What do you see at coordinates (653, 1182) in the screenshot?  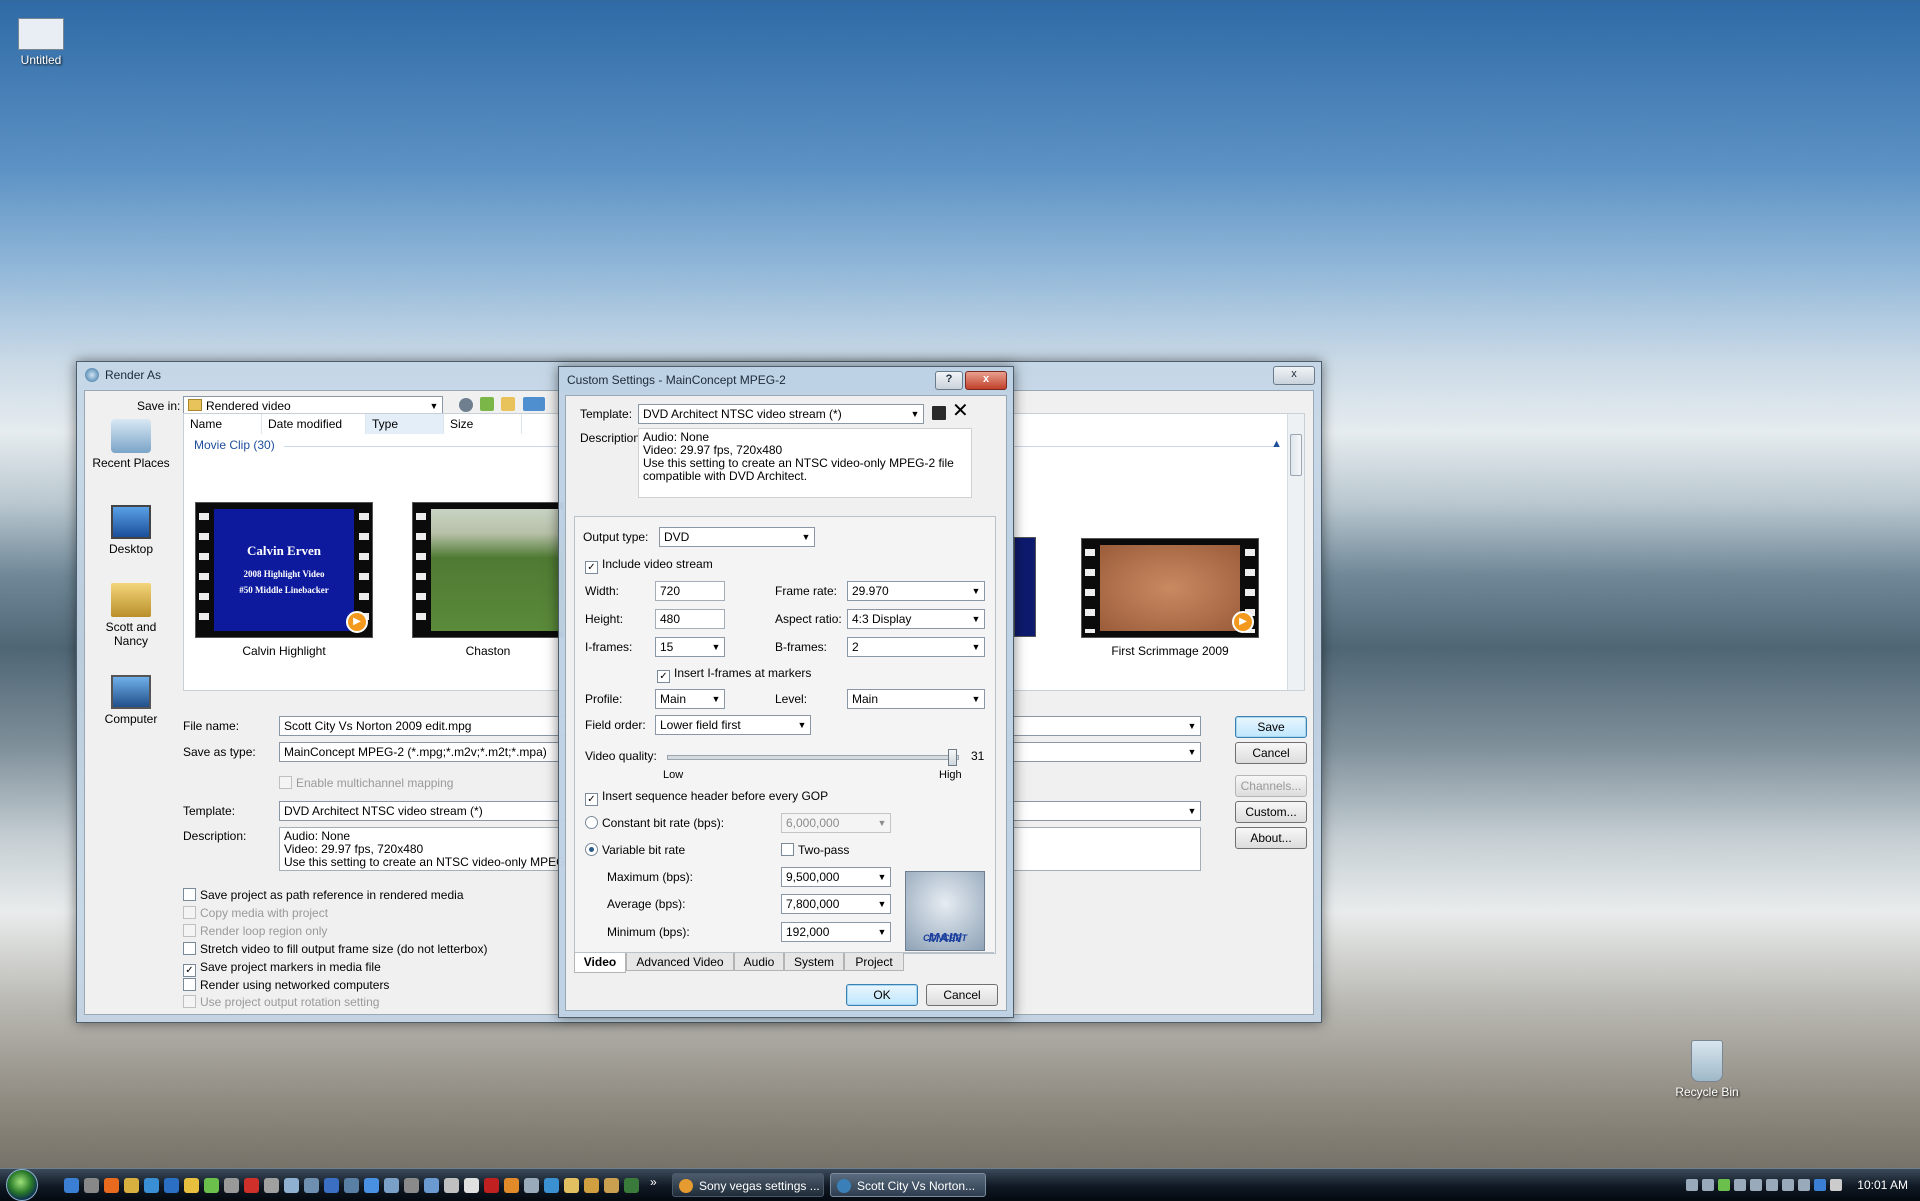 I see `chevron-right-icon: »` at bounding box center [653, 1182].